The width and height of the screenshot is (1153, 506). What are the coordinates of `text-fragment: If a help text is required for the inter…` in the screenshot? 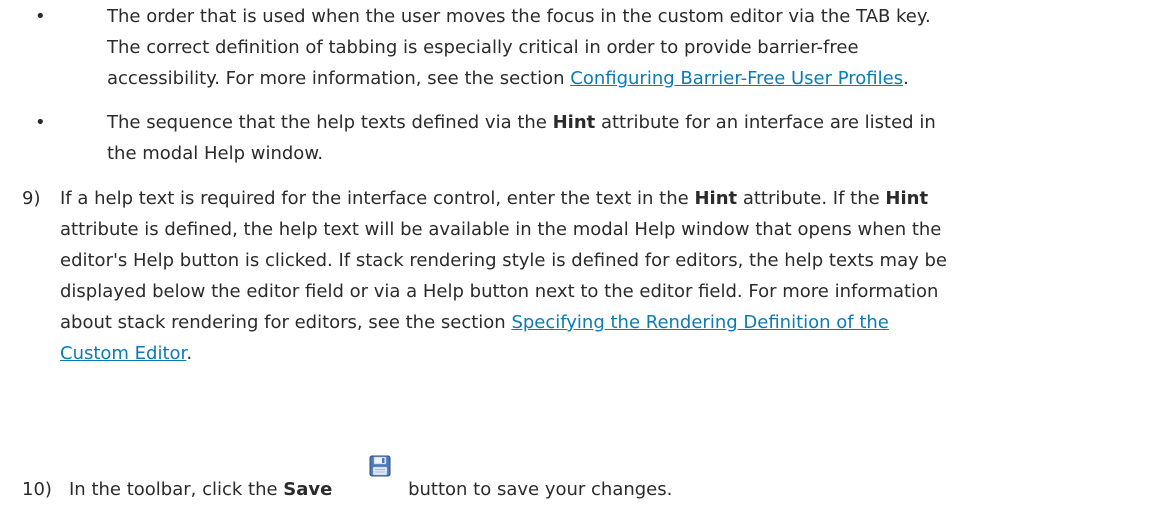 It's located at (377, 198).